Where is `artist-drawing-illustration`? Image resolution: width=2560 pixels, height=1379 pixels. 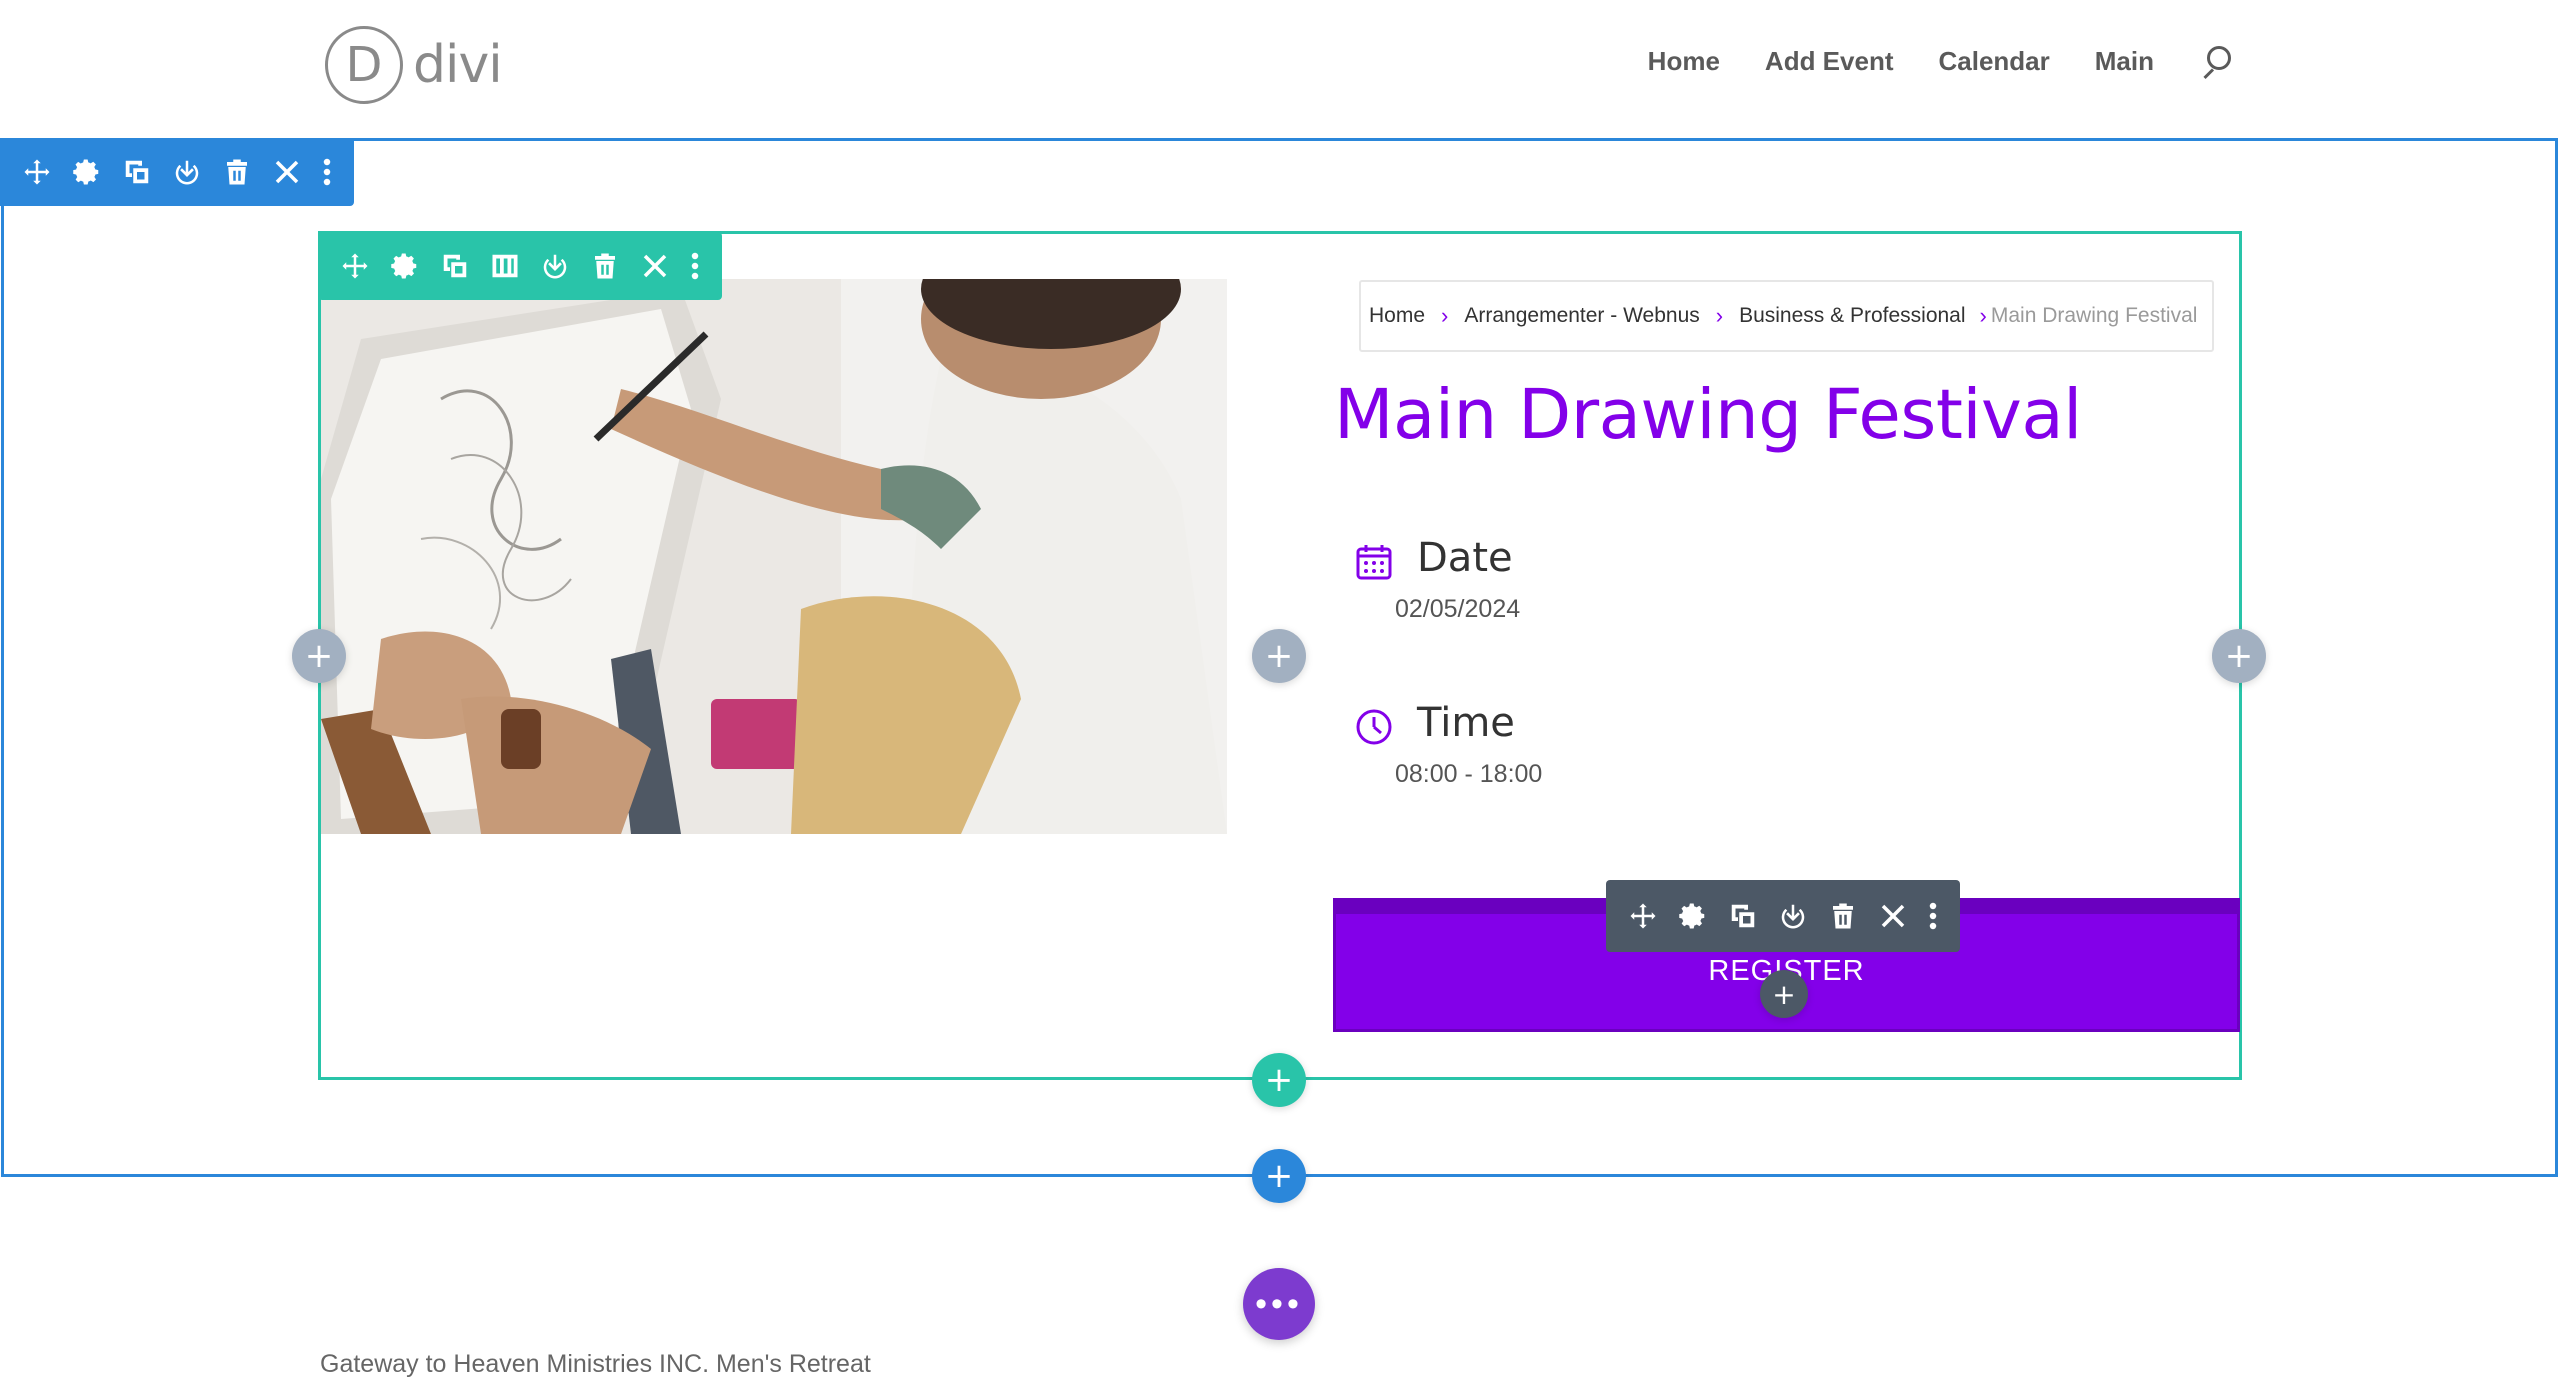
artist-drawing-illustration is located at coordinates (774, 556).